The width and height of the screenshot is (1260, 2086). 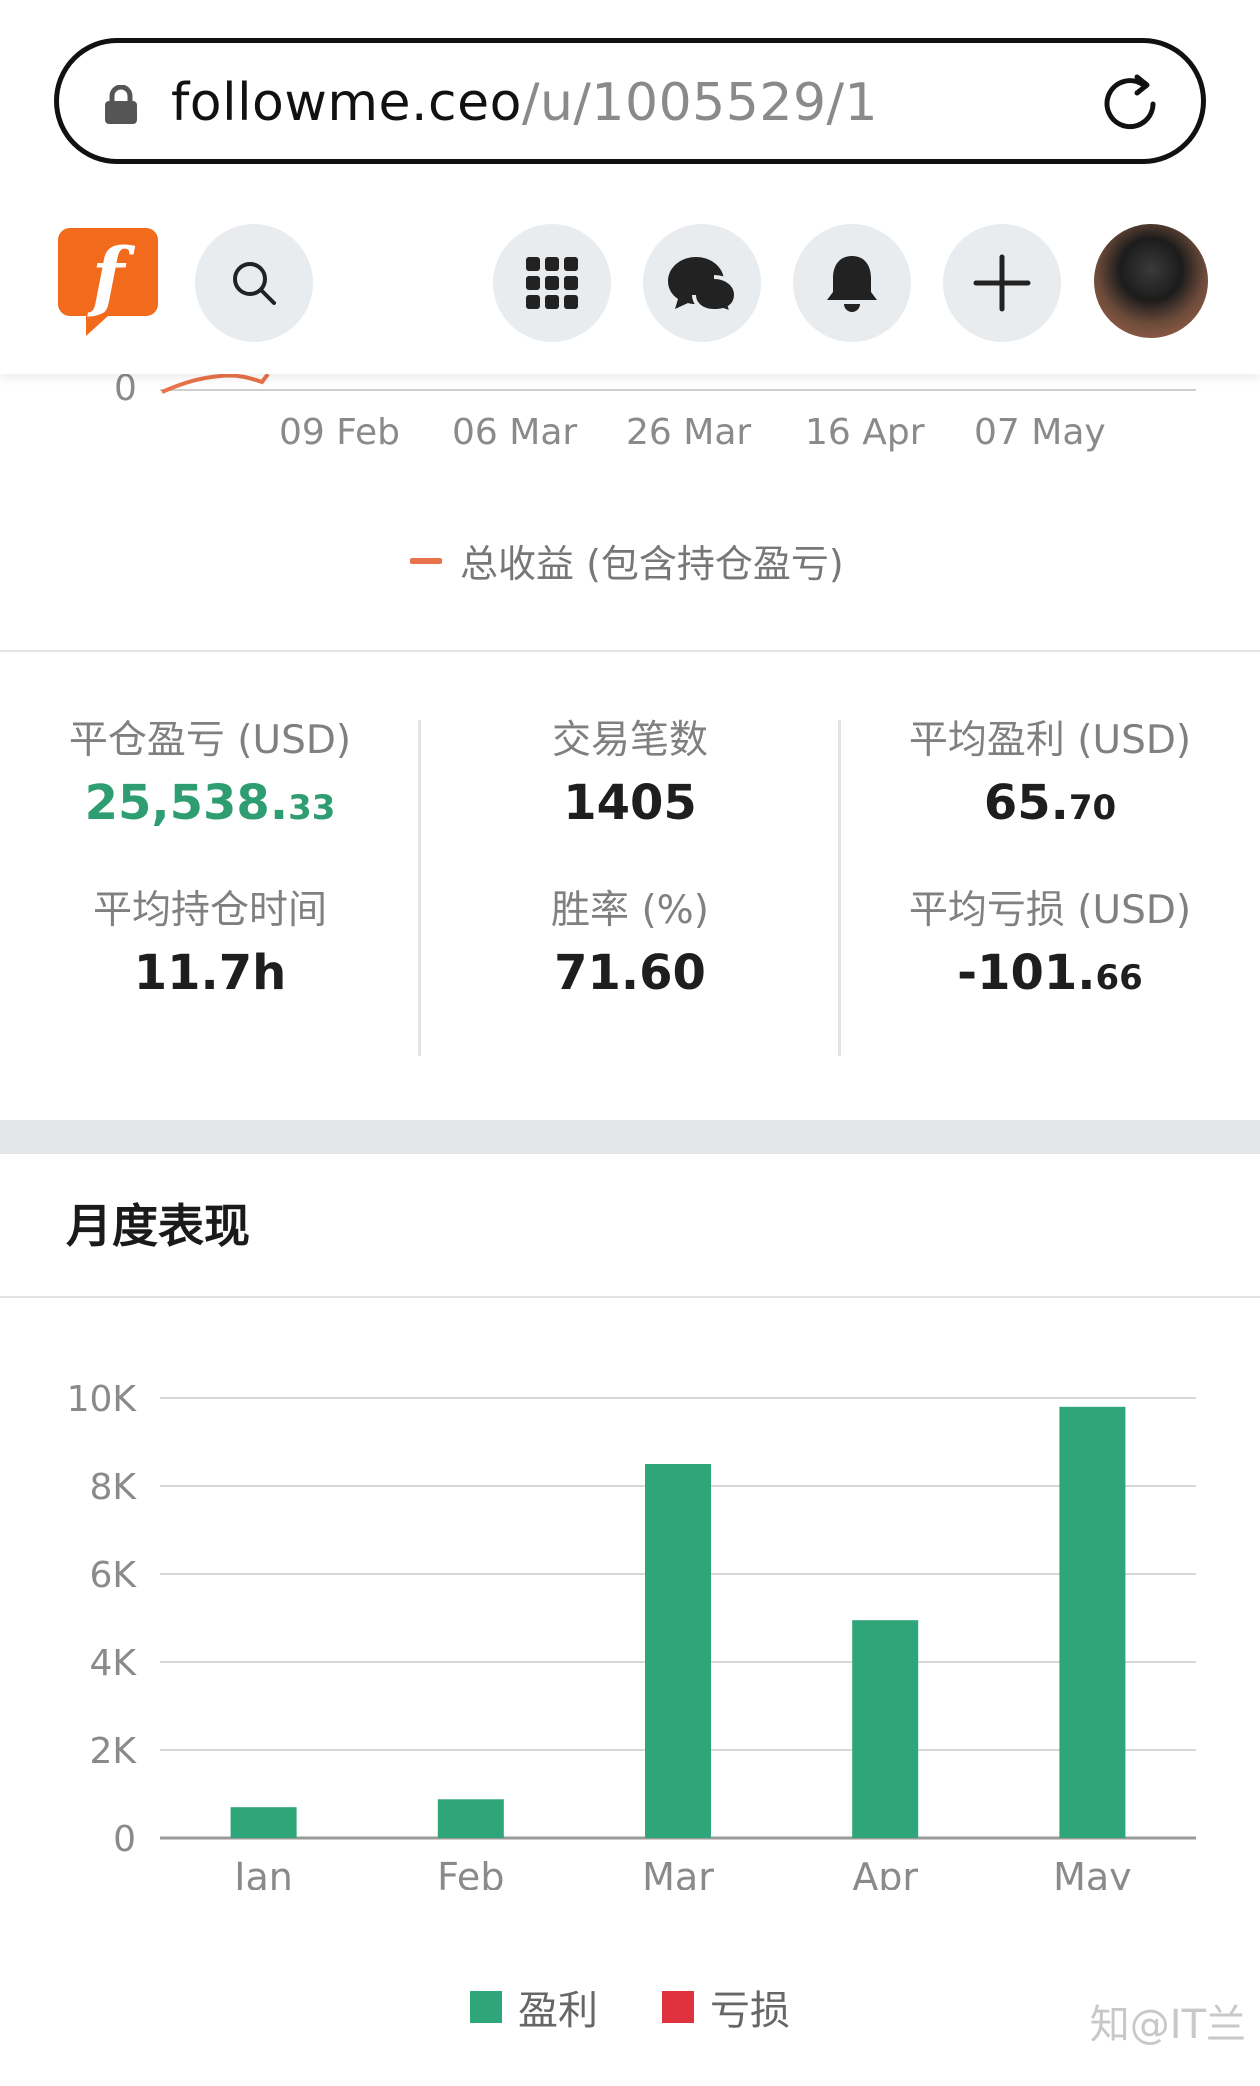 I want to click on bar-profit-apr, so click(x=885, y=1729).